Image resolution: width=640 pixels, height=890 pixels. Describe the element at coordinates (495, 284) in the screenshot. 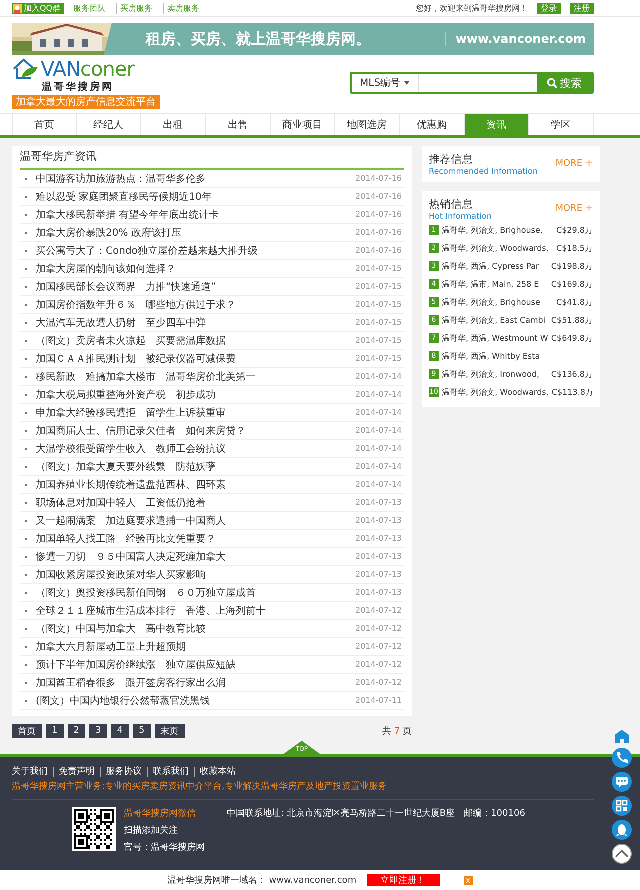

I see `listing-link: 温哥华, 温市, Main, 258 E` at that location.